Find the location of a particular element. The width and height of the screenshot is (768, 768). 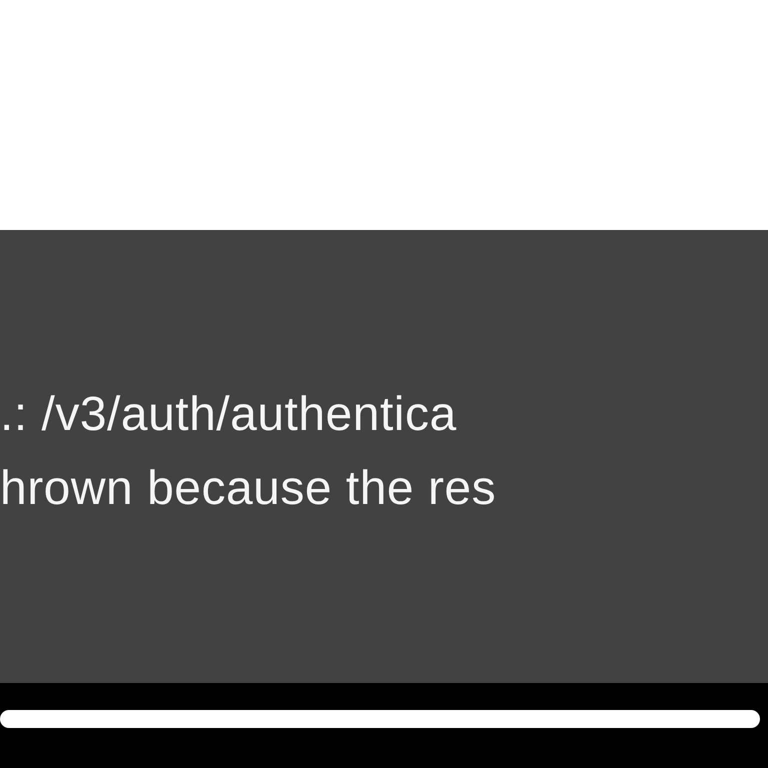

home-indicator is located at coordinates (380, 719).